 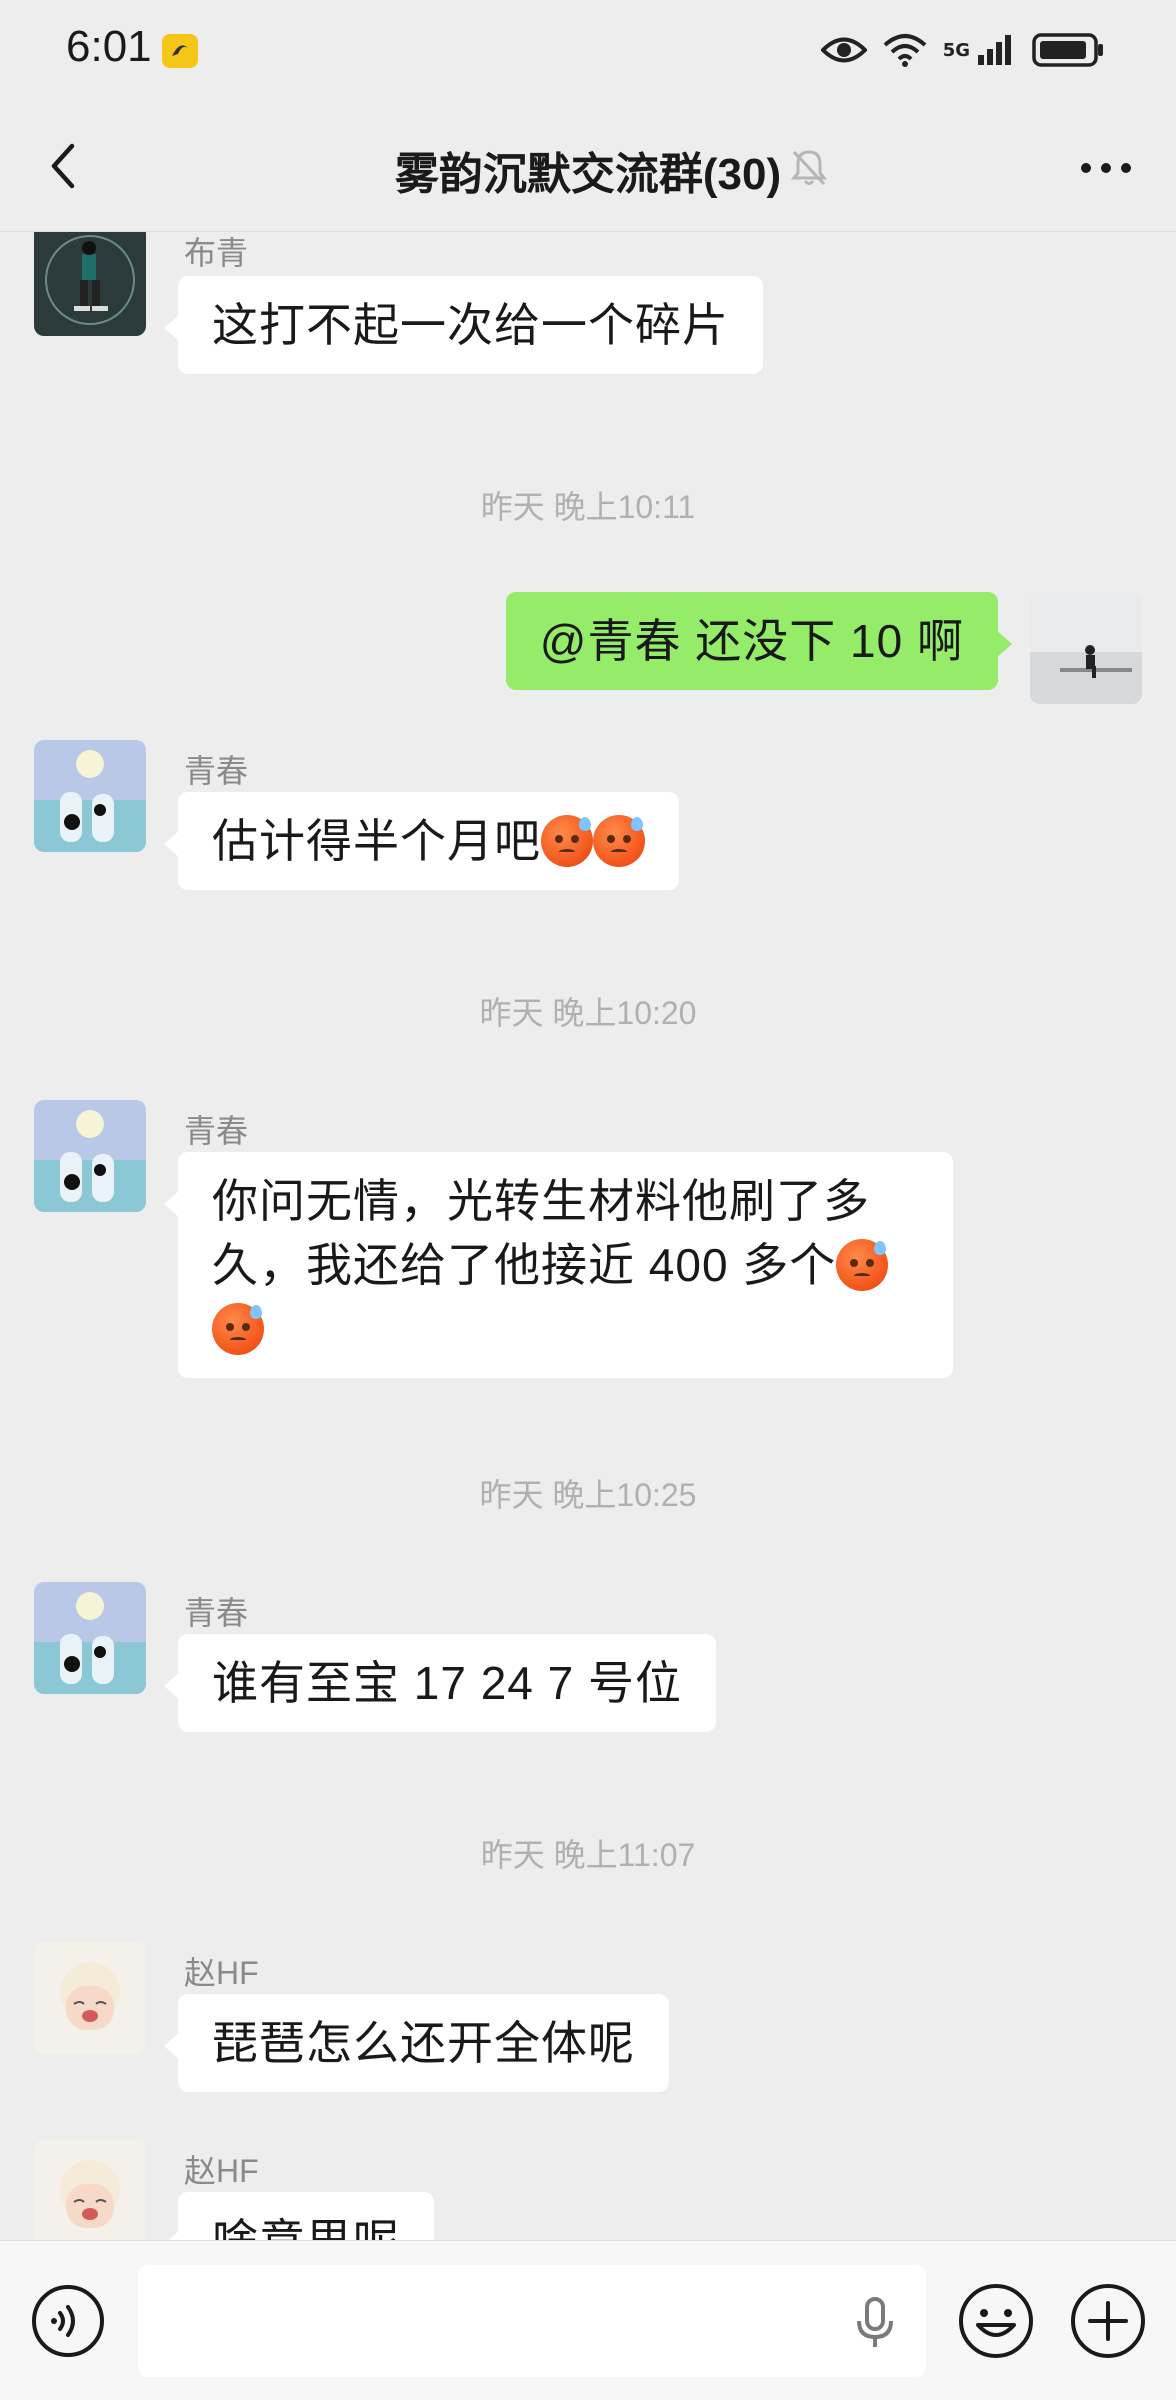 I want to click on status-icons: 5G, so click(x=963, y=50).